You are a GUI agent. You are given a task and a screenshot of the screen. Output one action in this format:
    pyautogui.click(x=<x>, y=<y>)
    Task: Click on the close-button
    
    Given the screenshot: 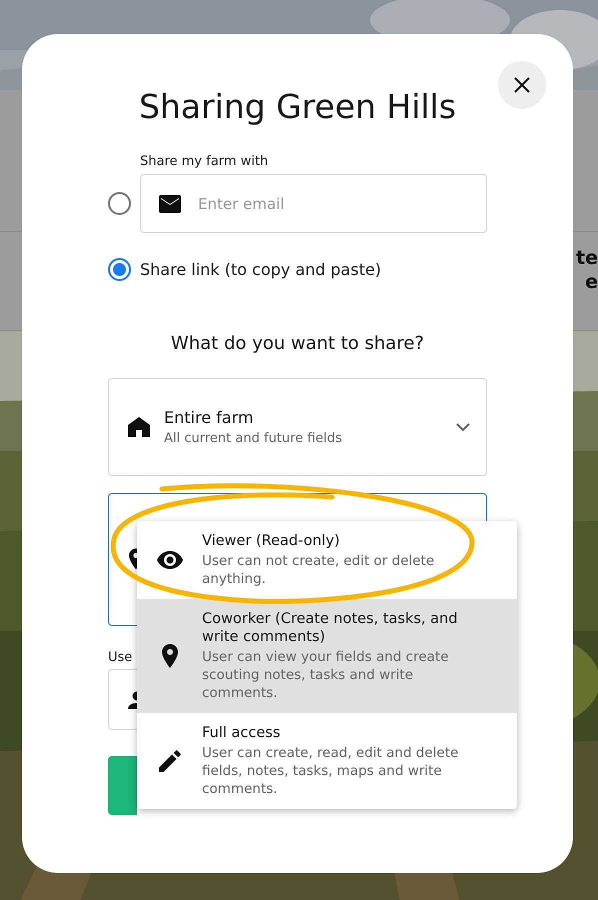 What is the action you would take?
    pyautogui.click(x=522, y=85)
    